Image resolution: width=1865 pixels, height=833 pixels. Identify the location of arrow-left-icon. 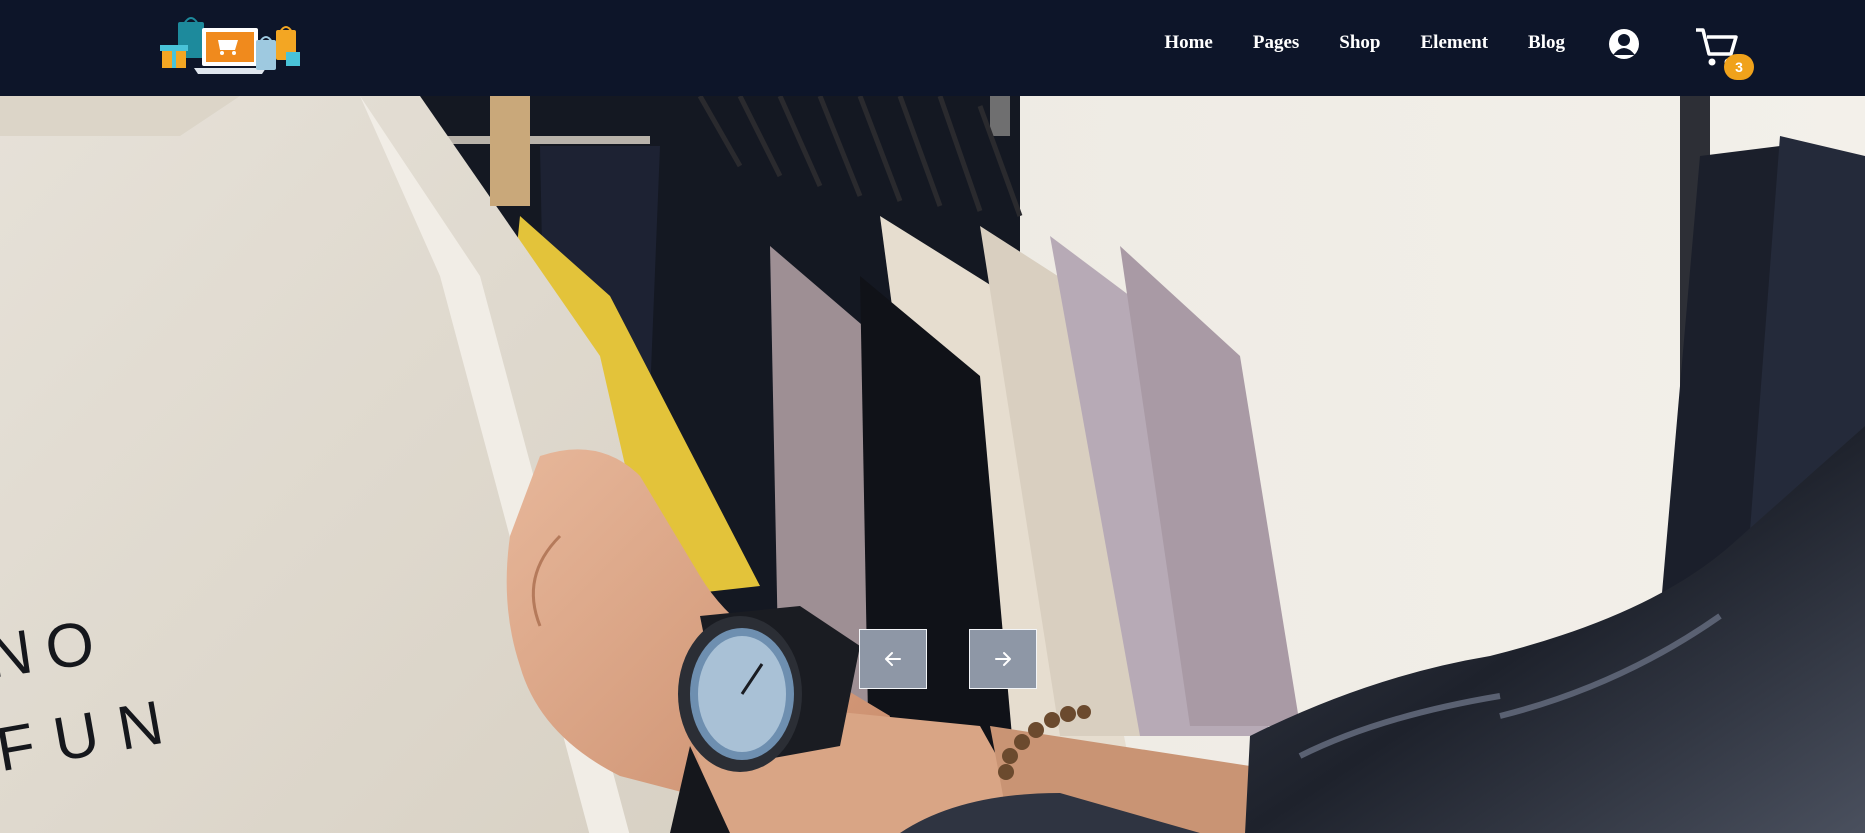
(893, 659).